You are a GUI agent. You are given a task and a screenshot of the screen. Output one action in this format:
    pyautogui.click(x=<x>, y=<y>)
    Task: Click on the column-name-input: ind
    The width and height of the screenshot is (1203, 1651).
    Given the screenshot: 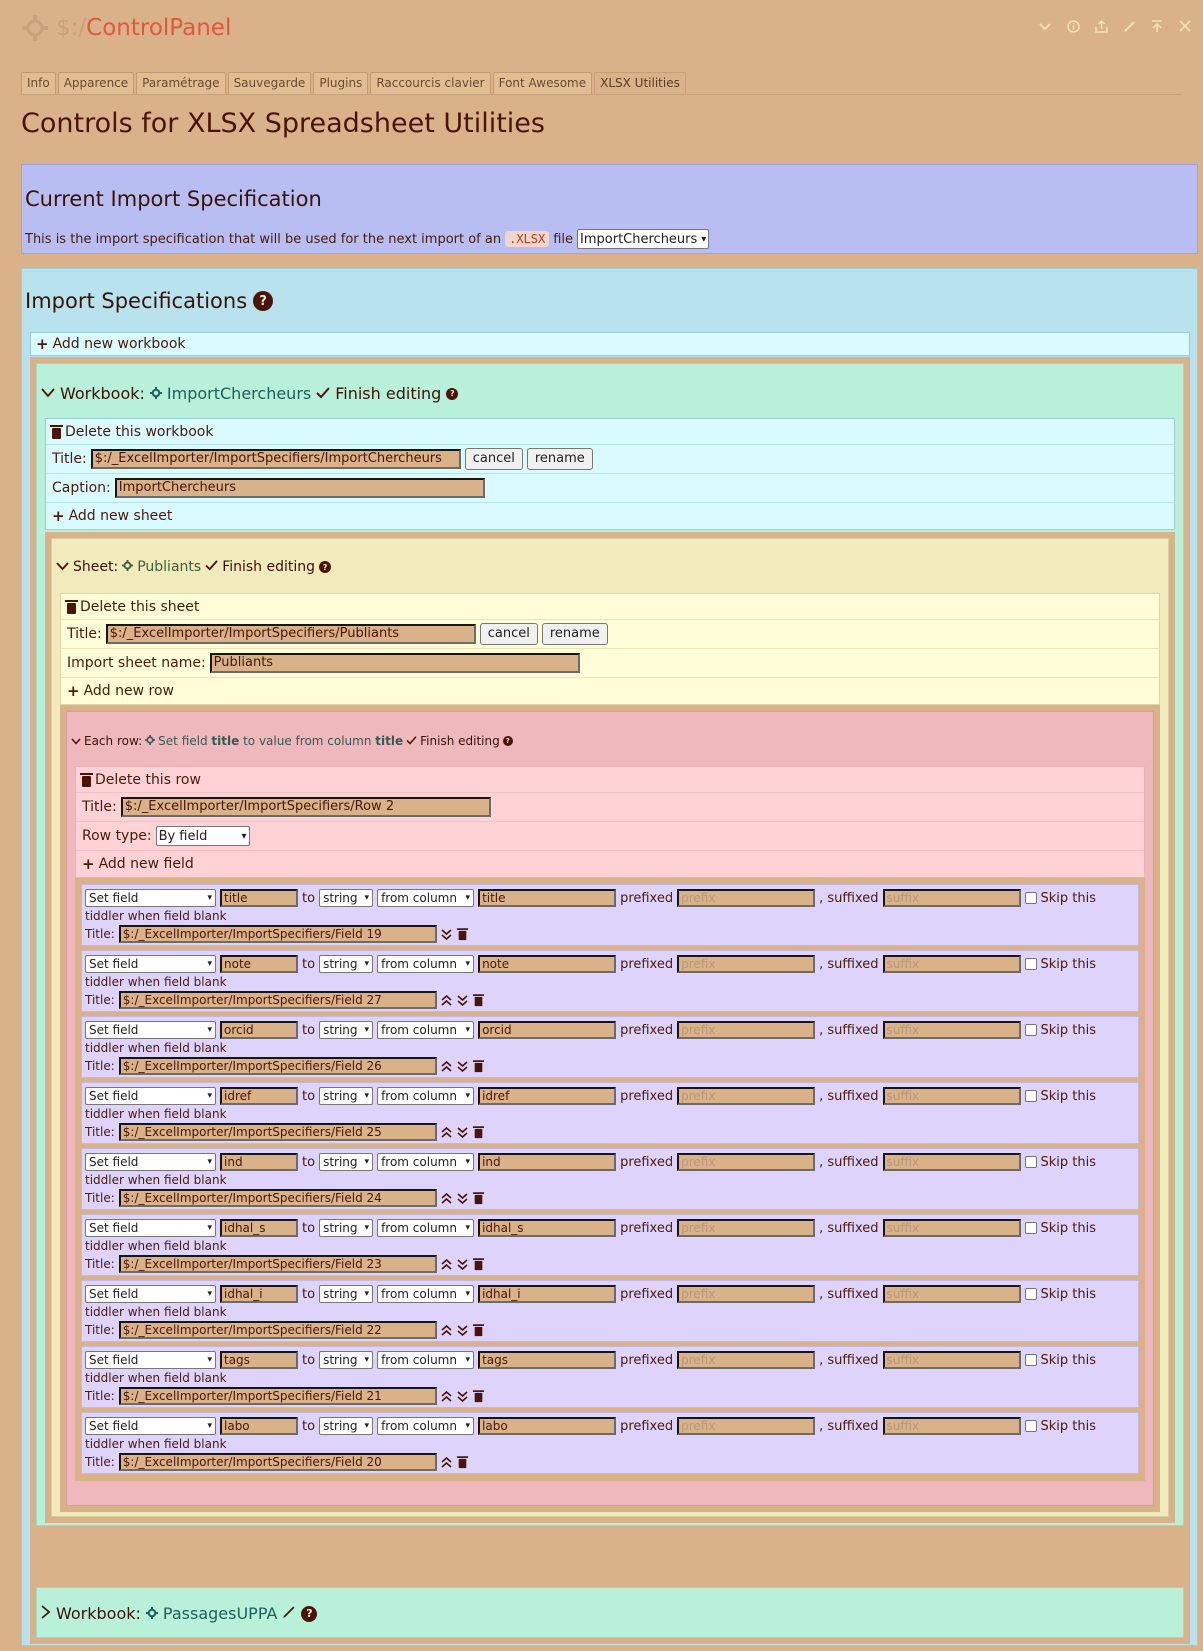 What is the action you would take?
    pyautogui.click(x=547, y=1162)
    